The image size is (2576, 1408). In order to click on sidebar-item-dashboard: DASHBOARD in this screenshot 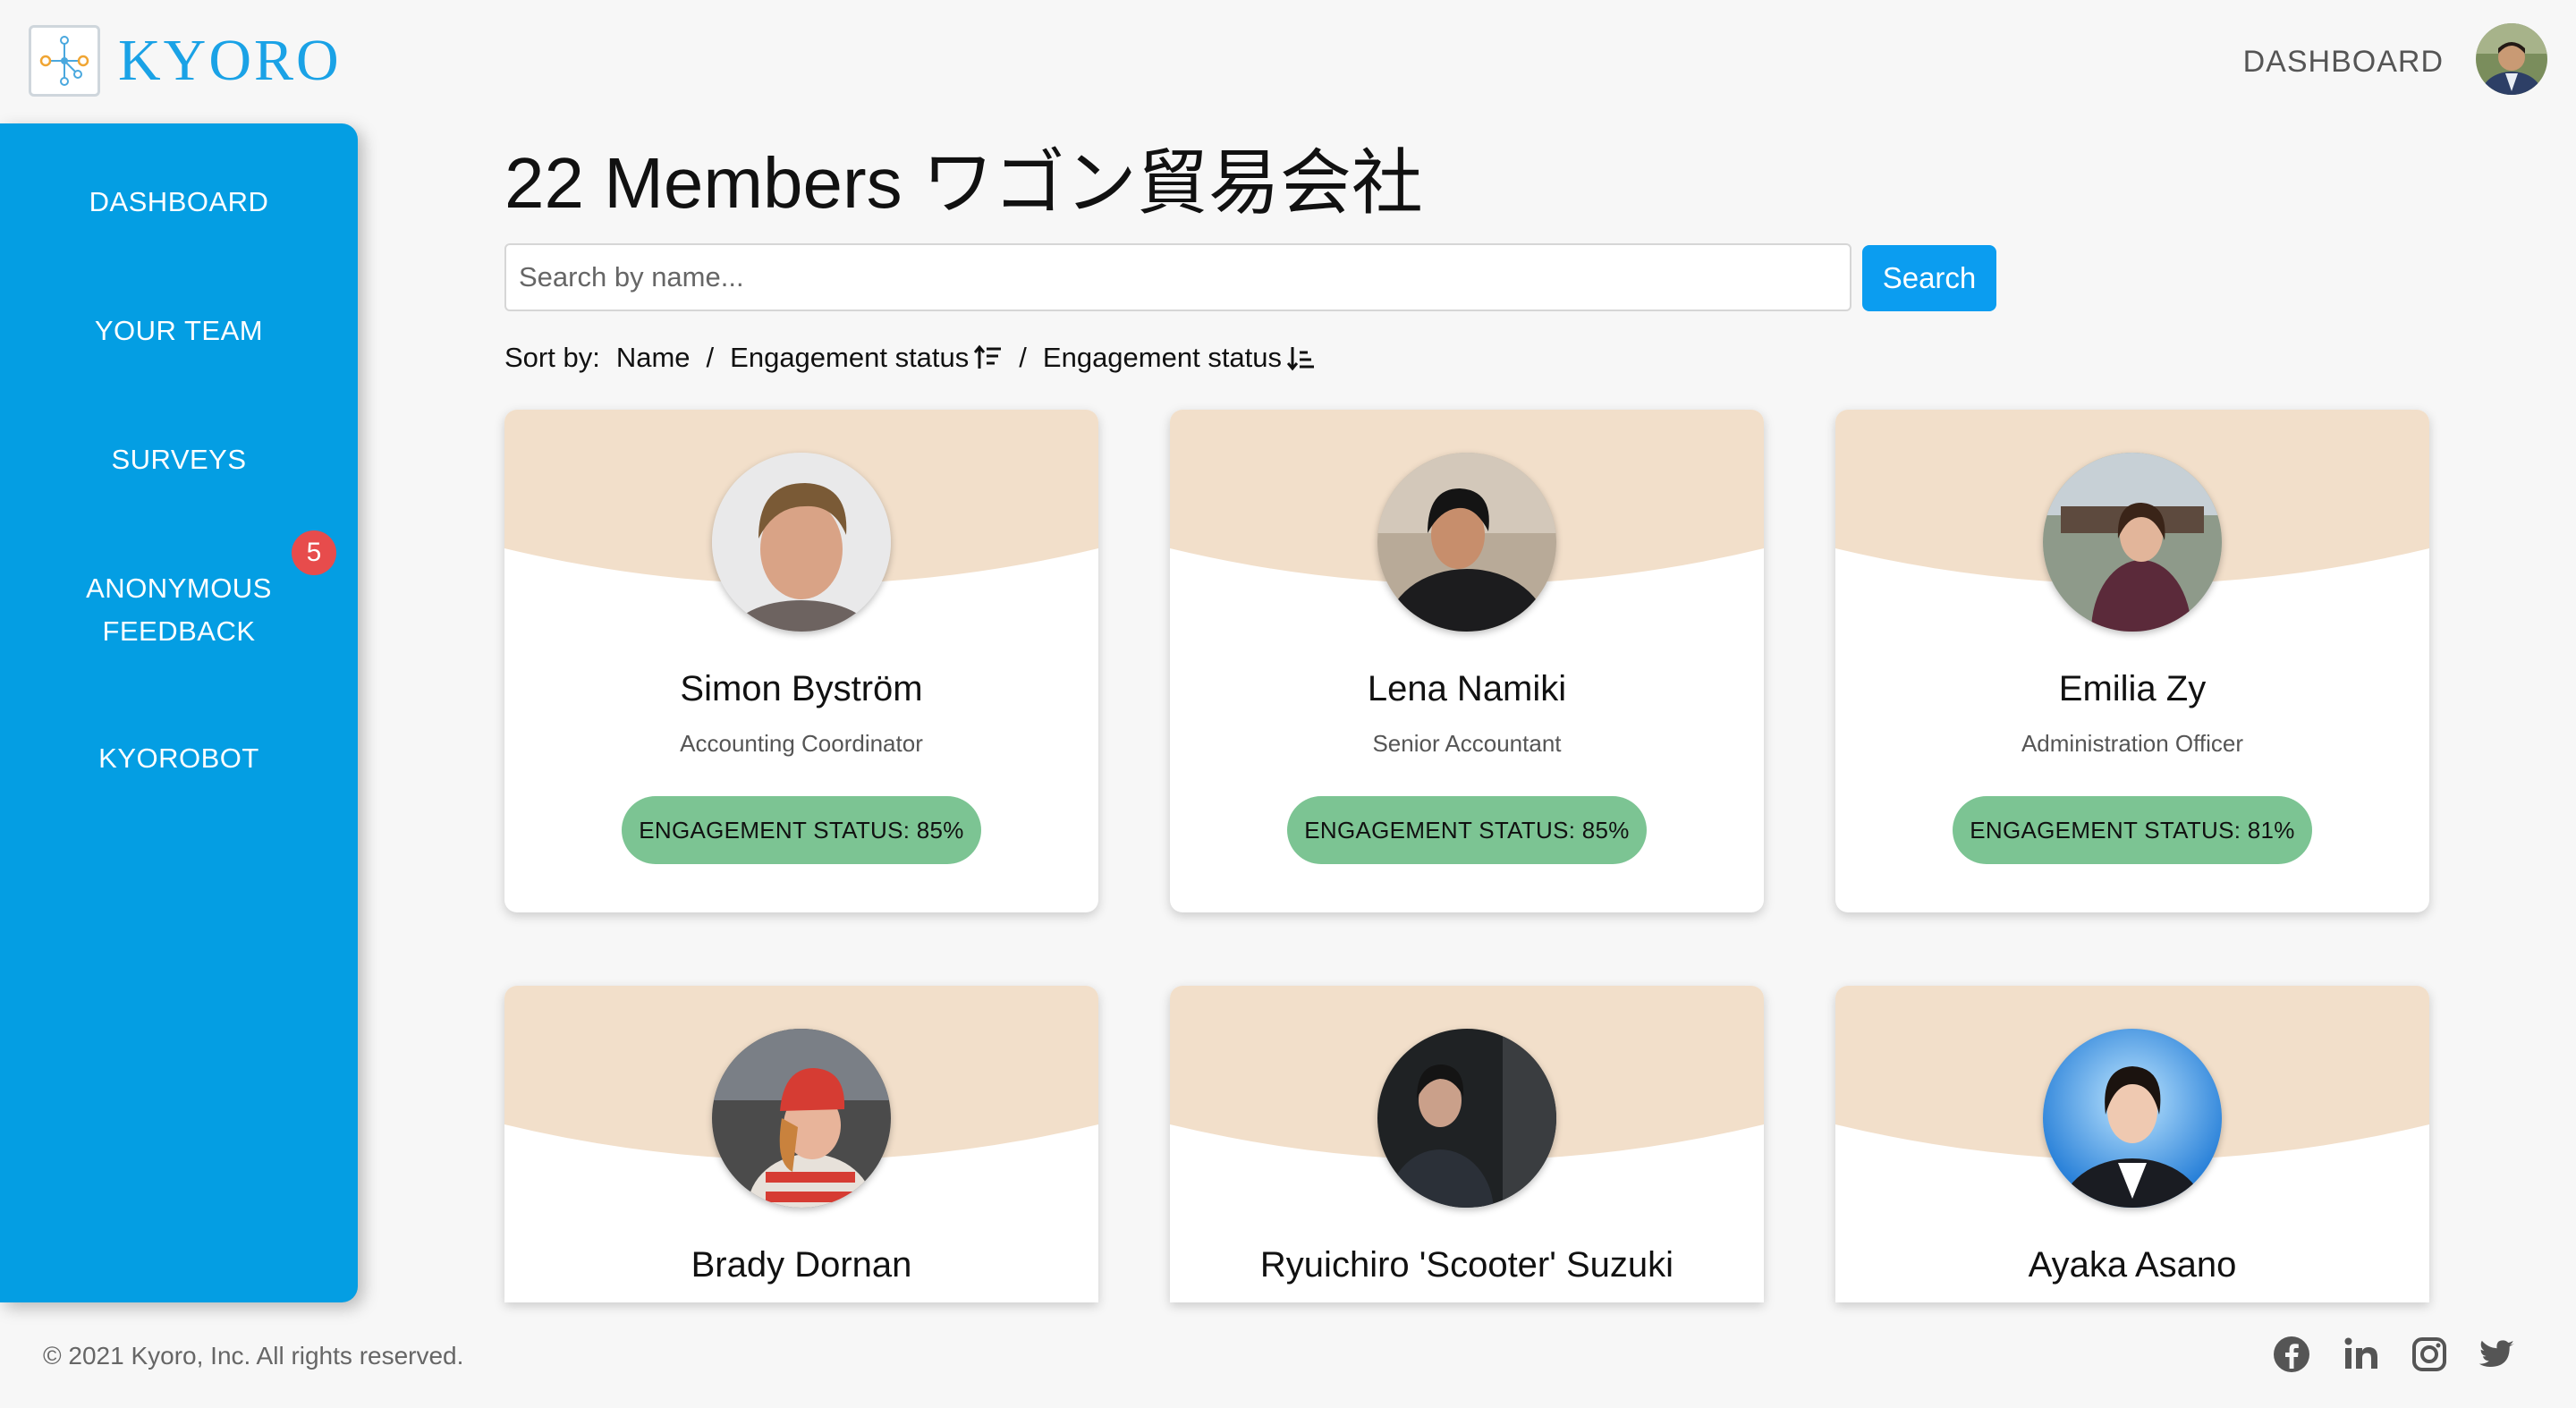, I will do `click(179, 202)`.